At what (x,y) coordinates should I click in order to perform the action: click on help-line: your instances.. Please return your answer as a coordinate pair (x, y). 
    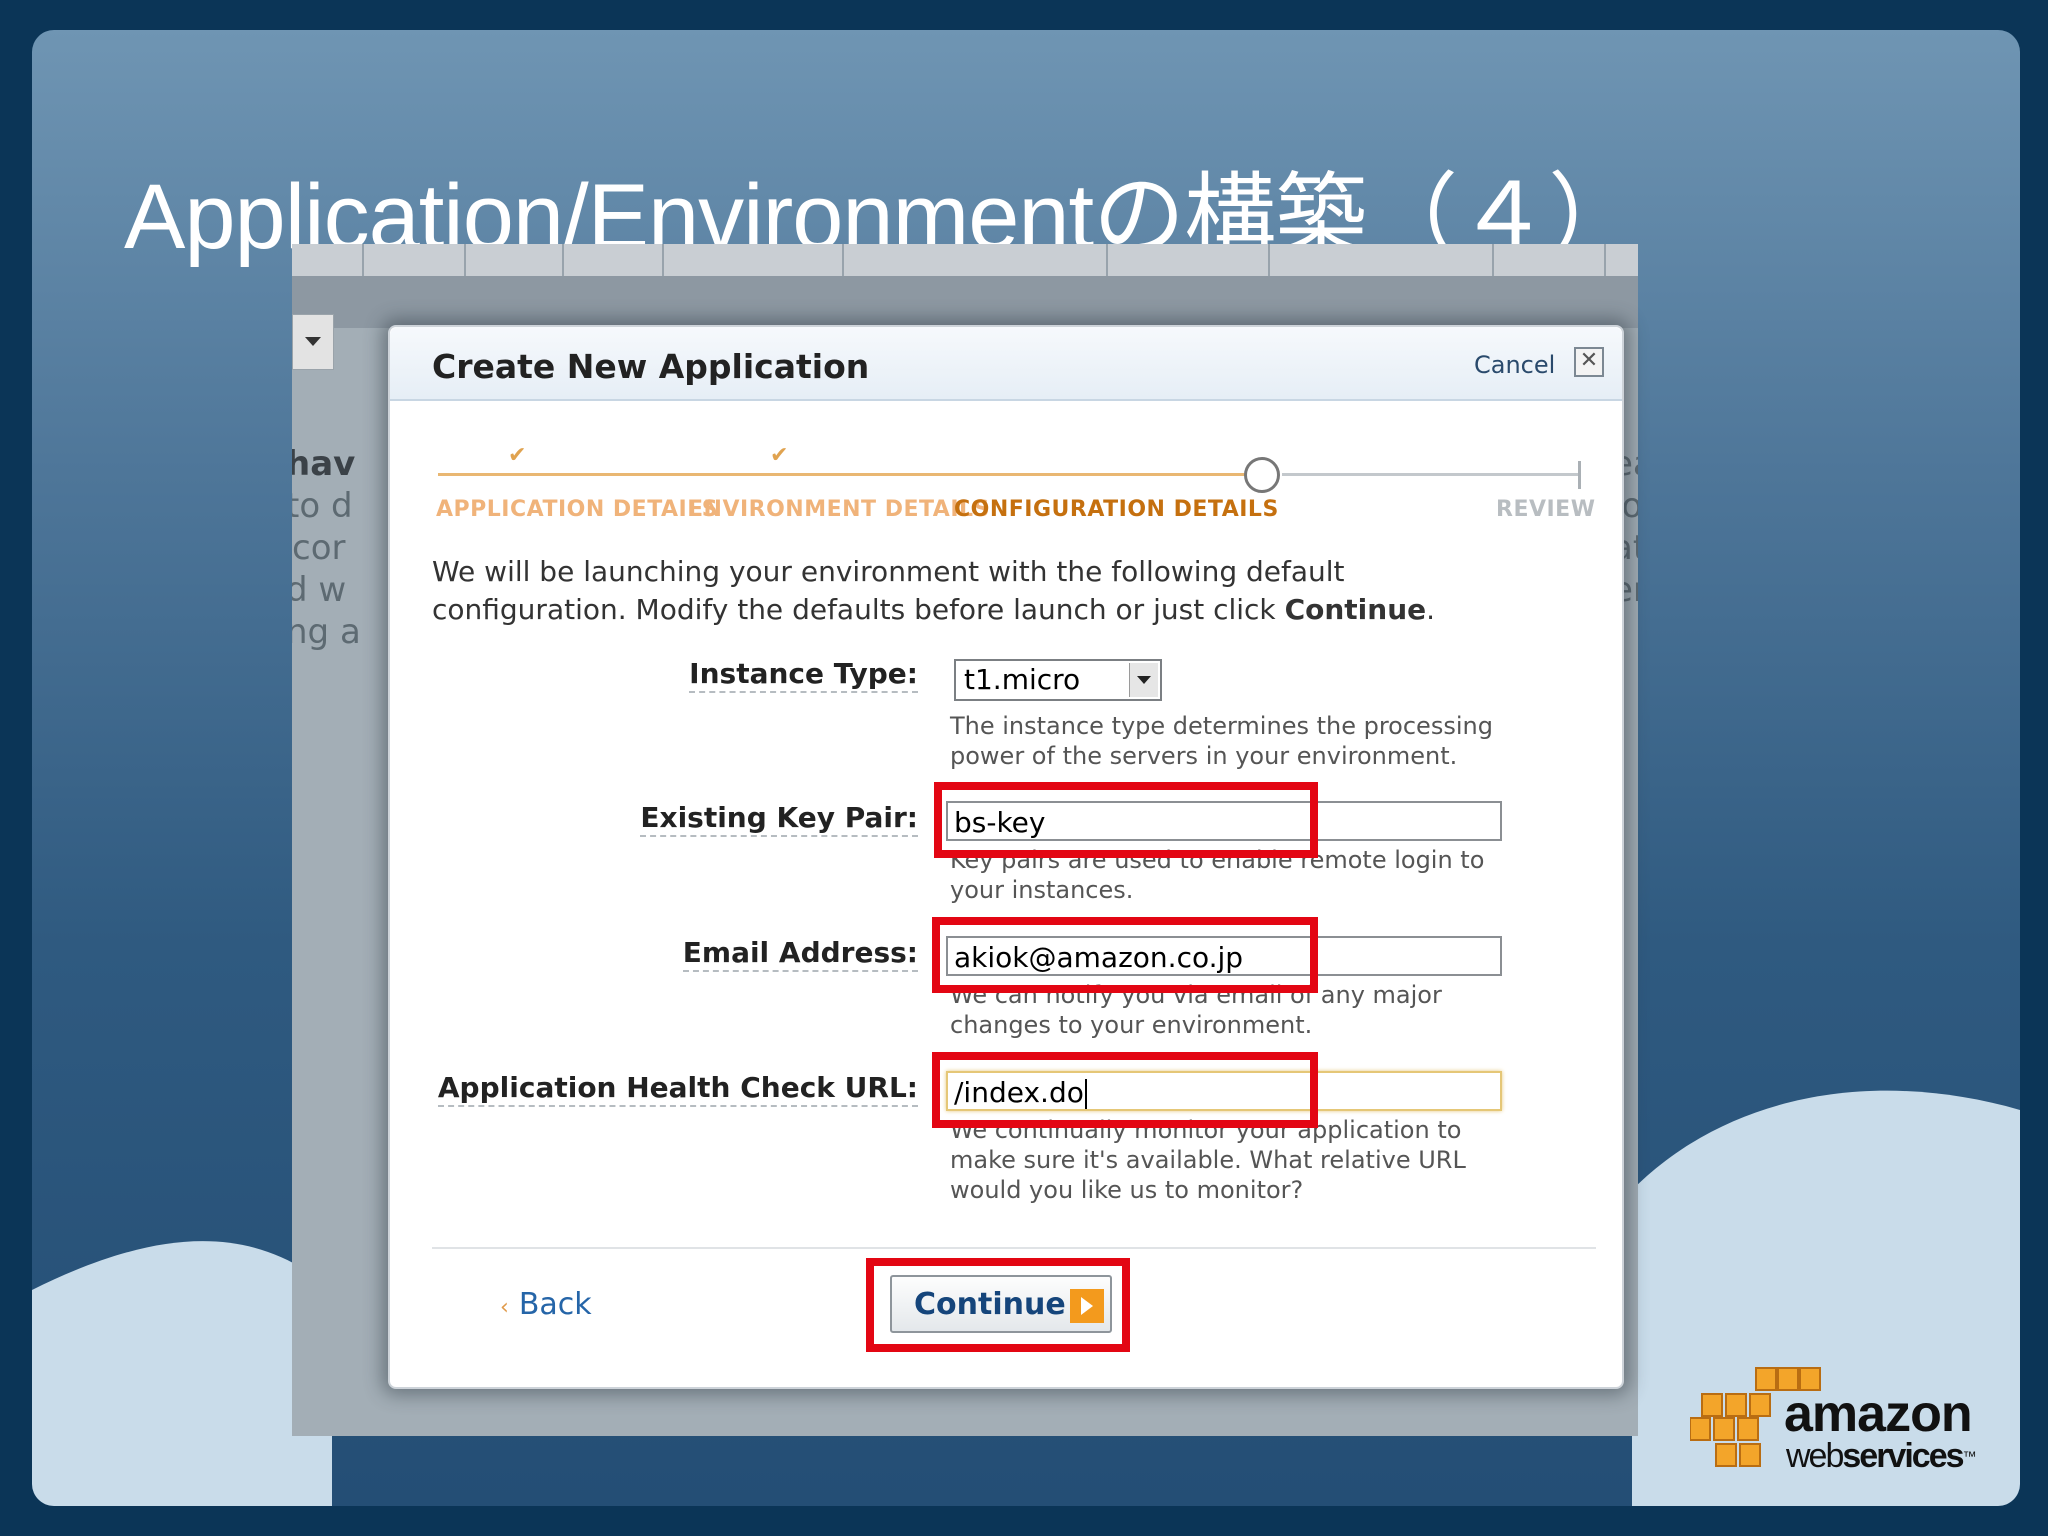
    Looking at the image, I should click on (1042, 890).